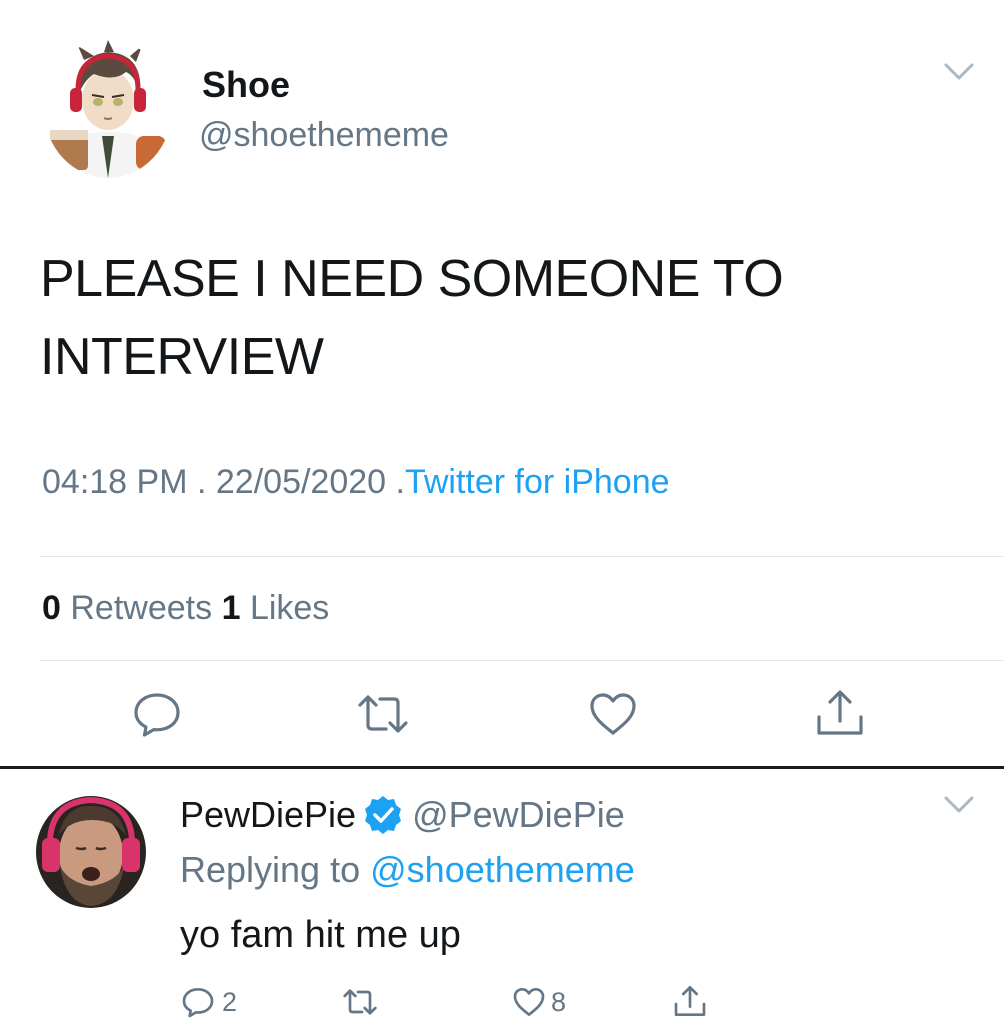  Describe the element at coordinates (231, 608) in the screenshot. I see `likes-count: 1` at that location.